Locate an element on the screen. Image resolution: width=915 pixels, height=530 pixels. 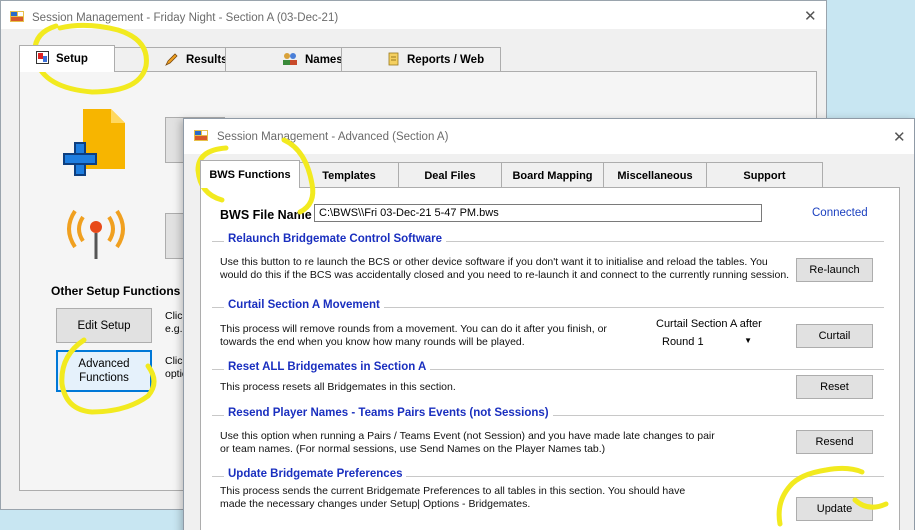
tab-results: Results is located at coordinates (171, 59).